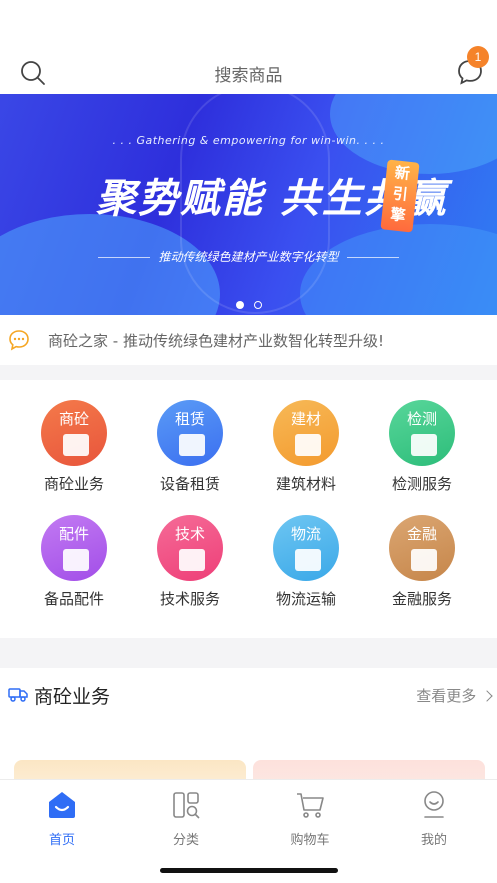 This screenshot has width=497, height=883. Describe the element at coordinates (73, 484) in the screenshot. I see `category-label: 商砼业务` at that location.